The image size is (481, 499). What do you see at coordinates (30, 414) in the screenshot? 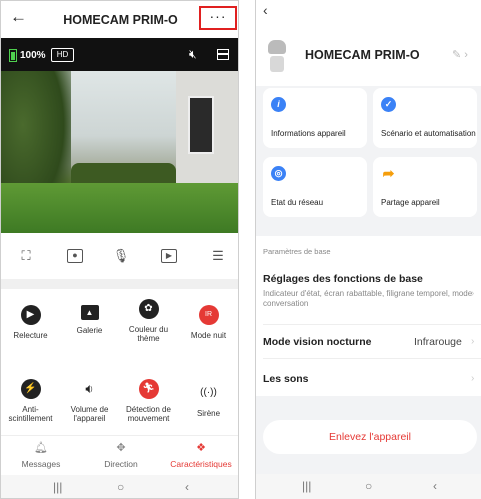
I see `feature-label: Anti-scintillement` at bounding box center [30, 414].